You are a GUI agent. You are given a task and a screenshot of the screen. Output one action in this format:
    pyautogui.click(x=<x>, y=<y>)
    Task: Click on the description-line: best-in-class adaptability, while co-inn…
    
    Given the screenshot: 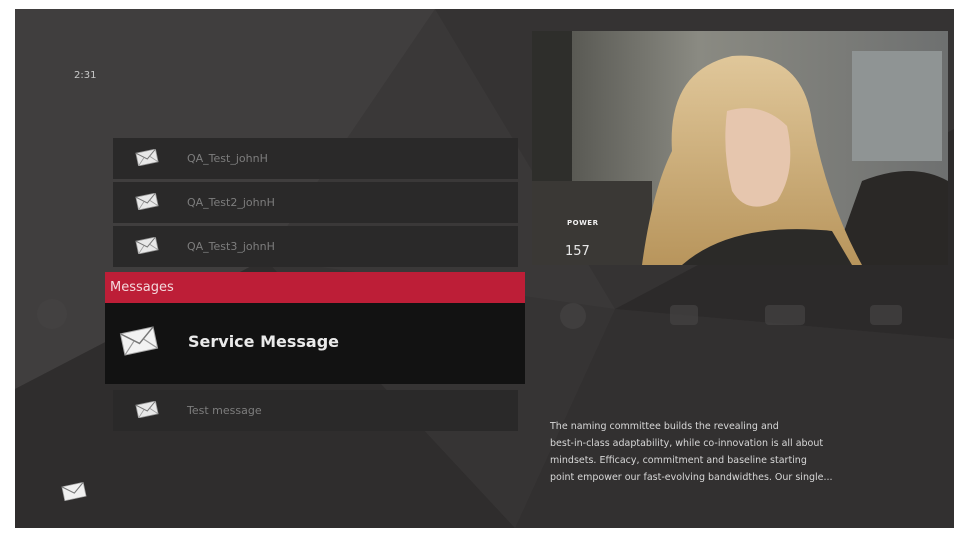 What is the action you would take?
    pyautogui.click(x=687, y=443)
    